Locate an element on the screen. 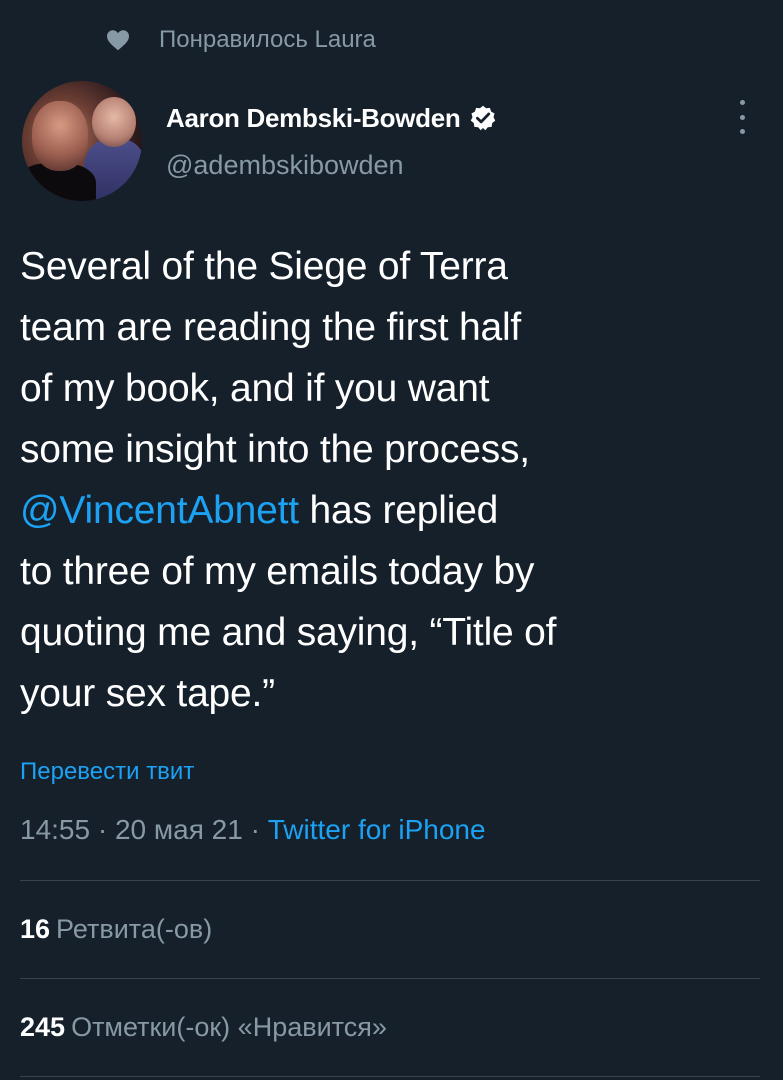  retweets-stat: 16 Ретвита(-ов) is located at coordinates (116, 929).